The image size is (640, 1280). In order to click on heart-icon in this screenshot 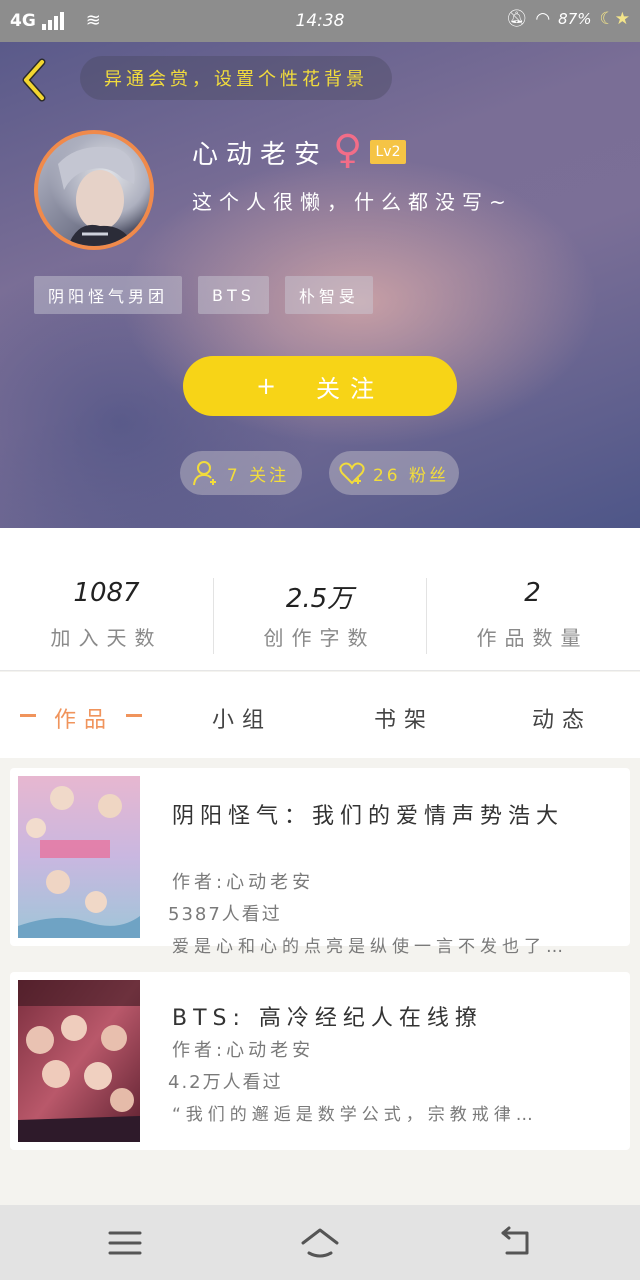, I will do `click(352, 473)`.